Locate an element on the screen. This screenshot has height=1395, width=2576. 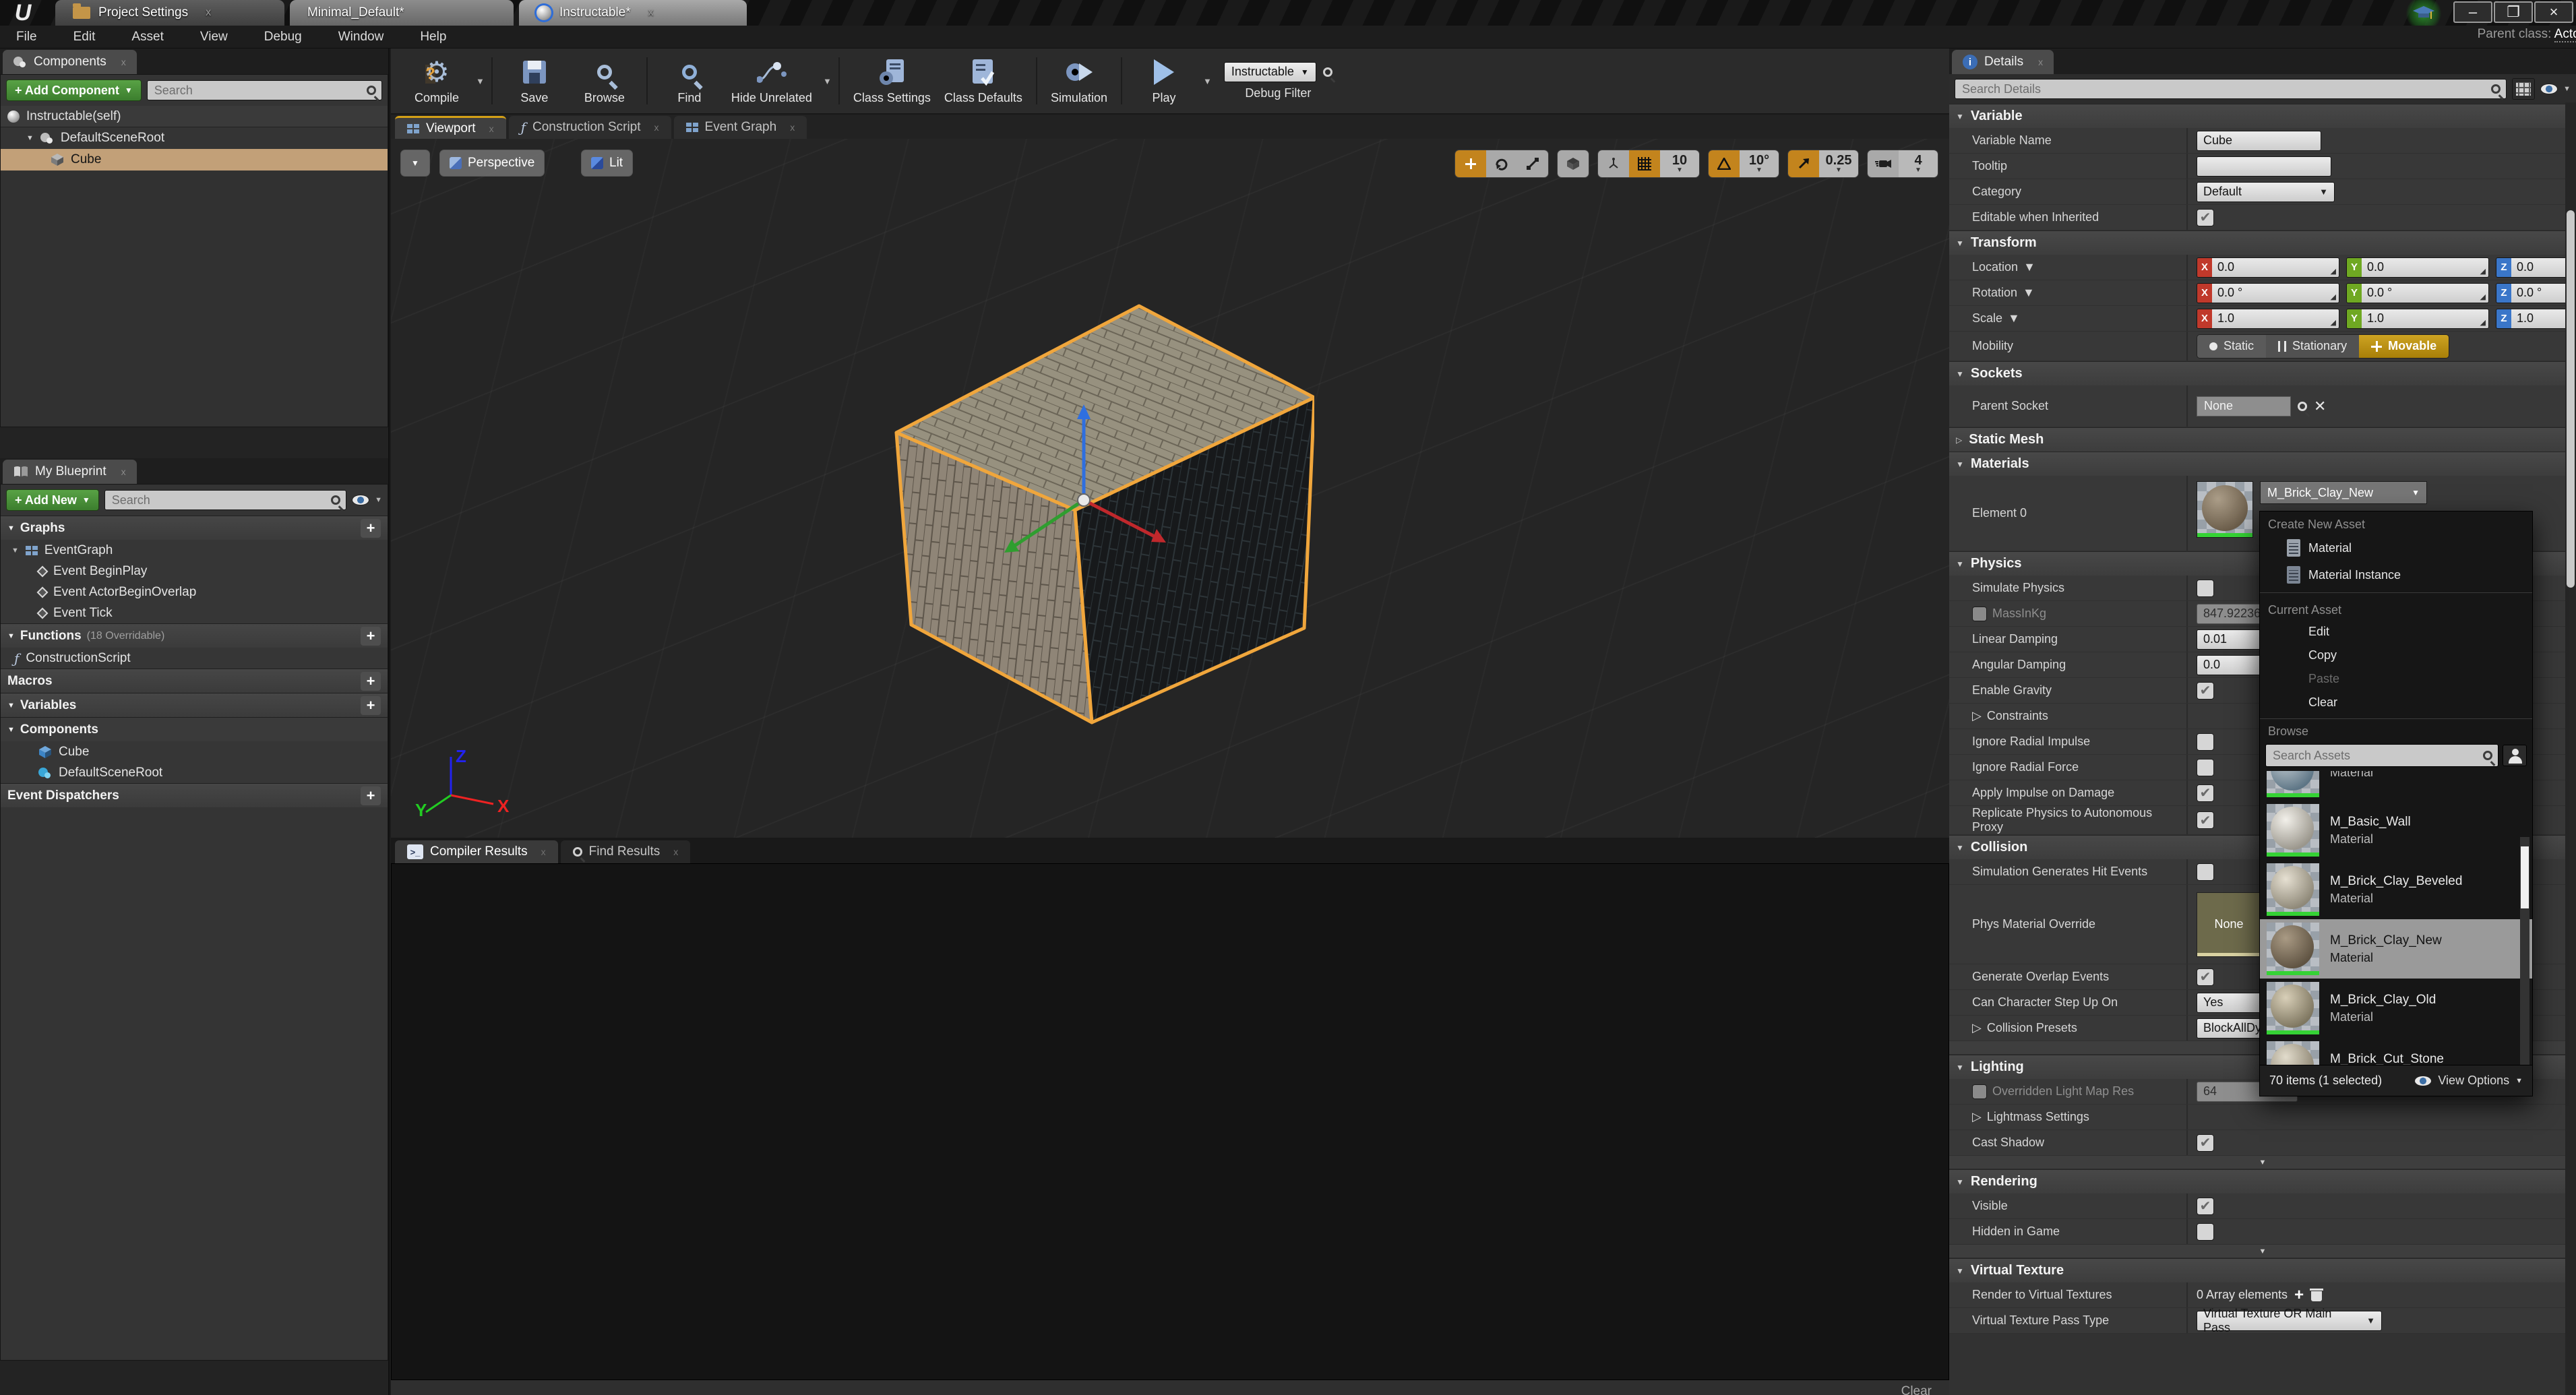
display-filter-eye-icon is located at coordinates (2549, 89).